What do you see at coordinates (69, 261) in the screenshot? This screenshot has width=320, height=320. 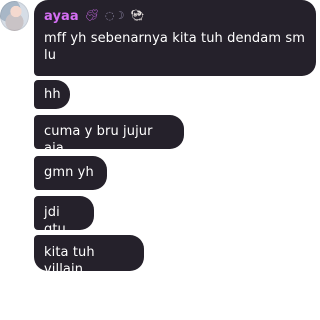 I see `message-text: kita tuh villain` at bounding box center [69, 261].